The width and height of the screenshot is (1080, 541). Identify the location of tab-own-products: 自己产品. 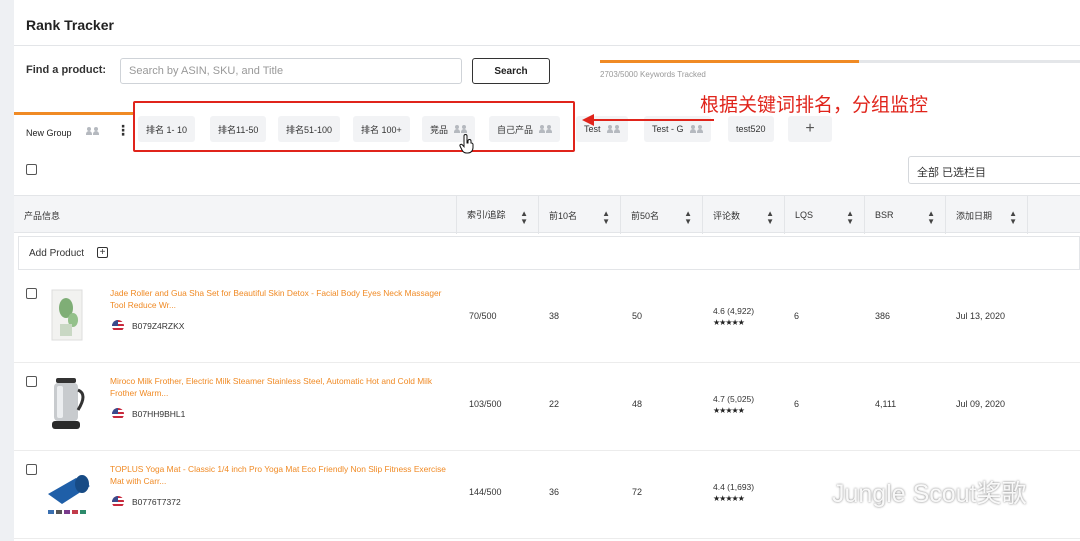
(525, 129).